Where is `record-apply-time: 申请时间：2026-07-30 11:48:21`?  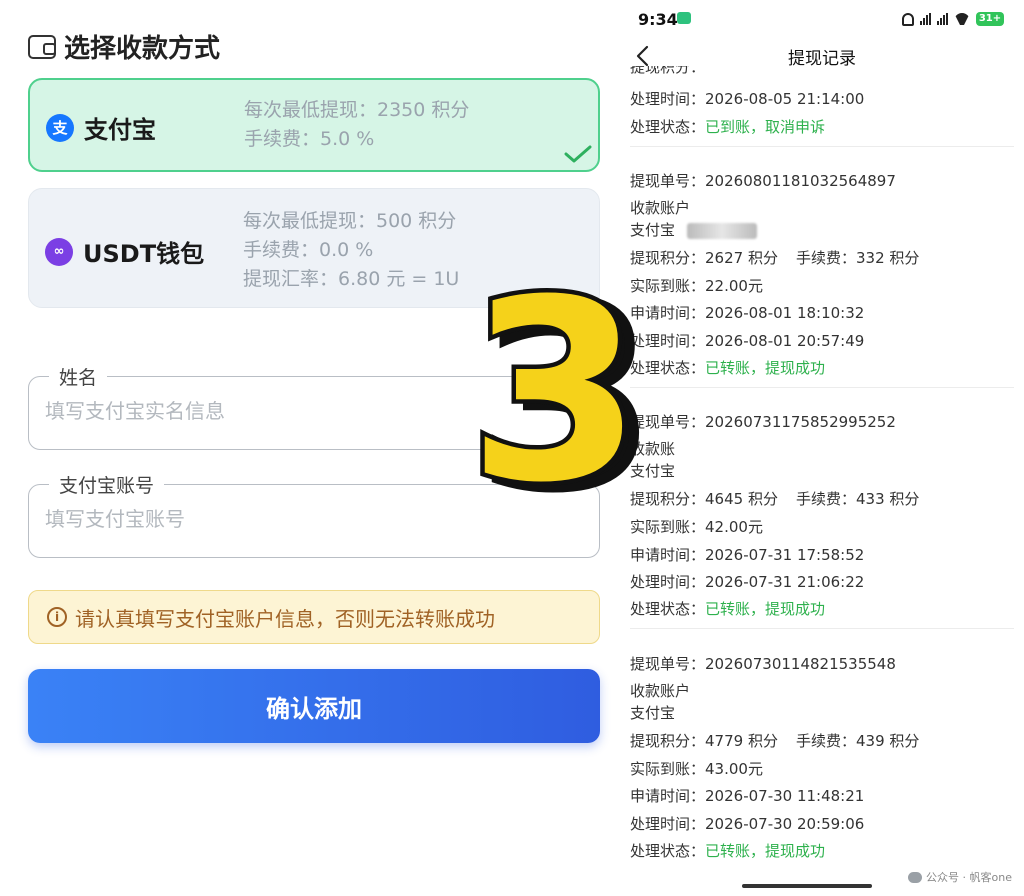 record-apply-time: 申请时间：2026-07-30 11:48:21 is located at coordinates (747, 796).